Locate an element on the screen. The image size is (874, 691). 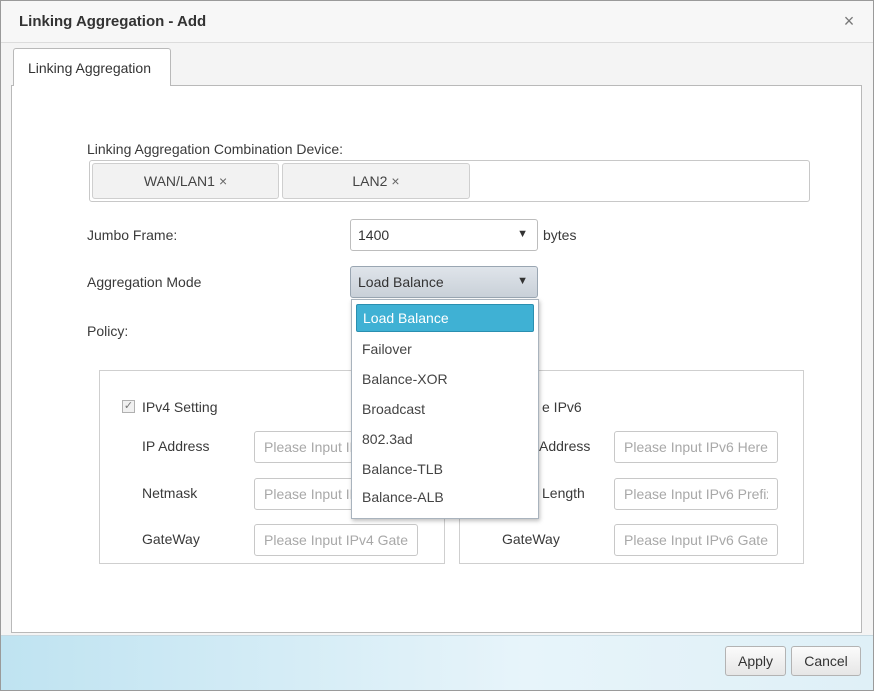
jumbo-frame-value: 1400 is located at coordinates (374, 235).